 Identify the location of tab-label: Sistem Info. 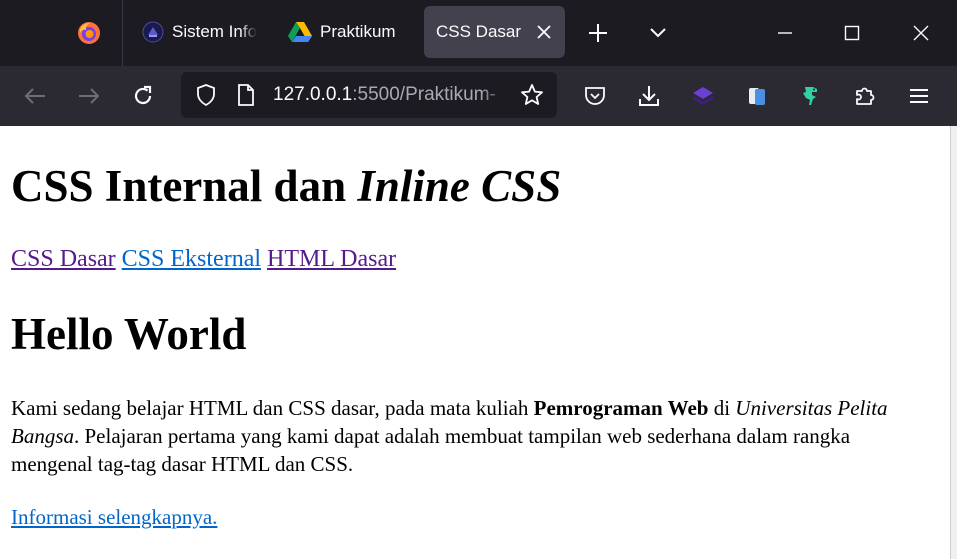
(215, 31).